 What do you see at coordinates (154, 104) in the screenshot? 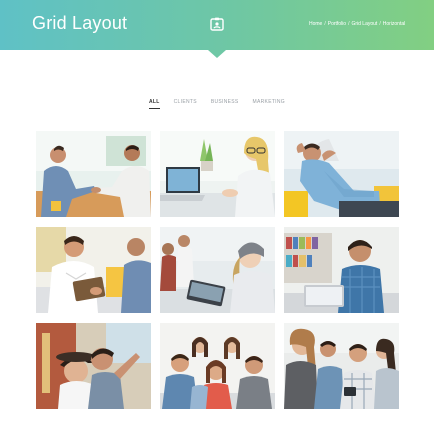
I see `filter-all: ALL` at bounding box center [154, 104].